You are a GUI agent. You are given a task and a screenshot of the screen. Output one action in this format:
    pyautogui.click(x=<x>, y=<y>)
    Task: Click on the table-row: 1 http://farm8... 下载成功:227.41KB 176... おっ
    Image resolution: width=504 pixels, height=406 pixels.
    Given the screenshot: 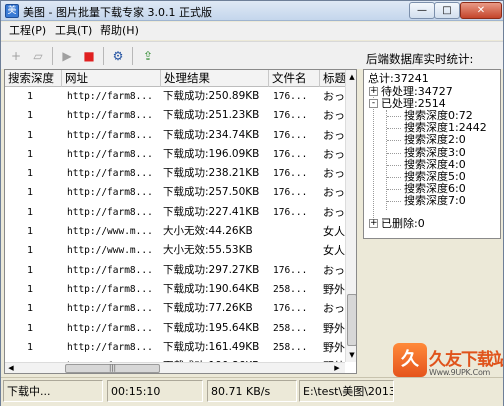 What is the action you would take?
    pyautogui.click(x=175, y=212)
    